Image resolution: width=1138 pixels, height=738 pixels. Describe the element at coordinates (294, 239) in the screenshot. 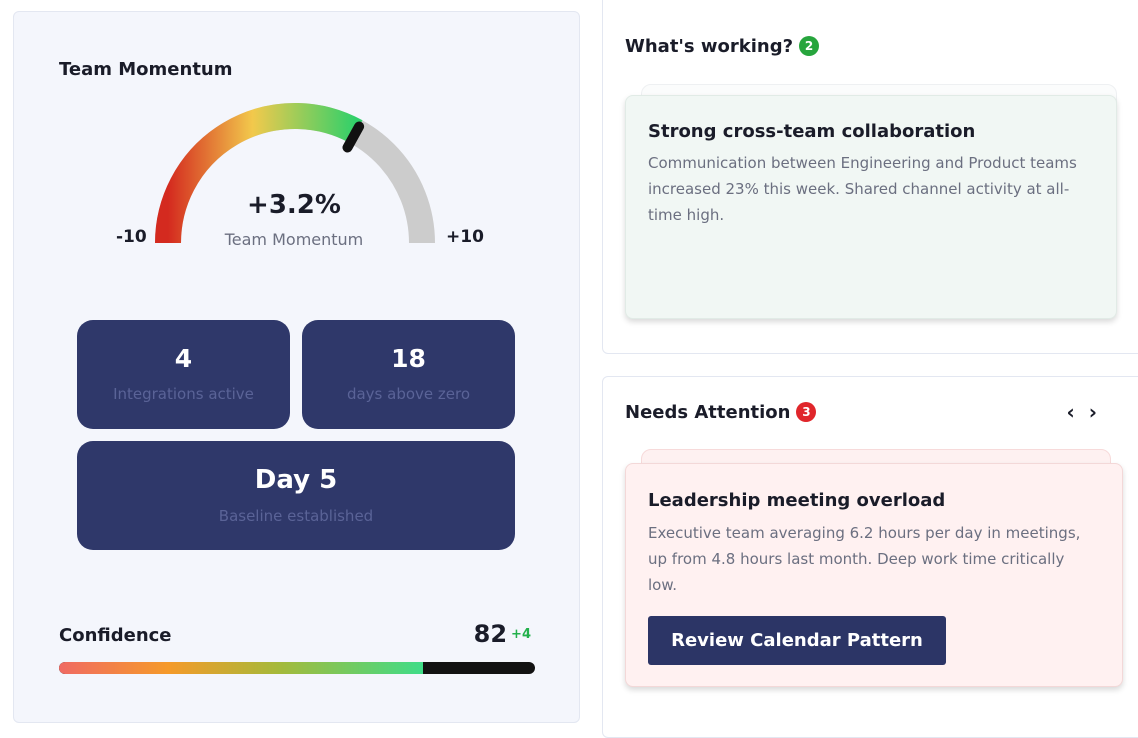

I see `momentum-caption: Team Momentum` at that location.